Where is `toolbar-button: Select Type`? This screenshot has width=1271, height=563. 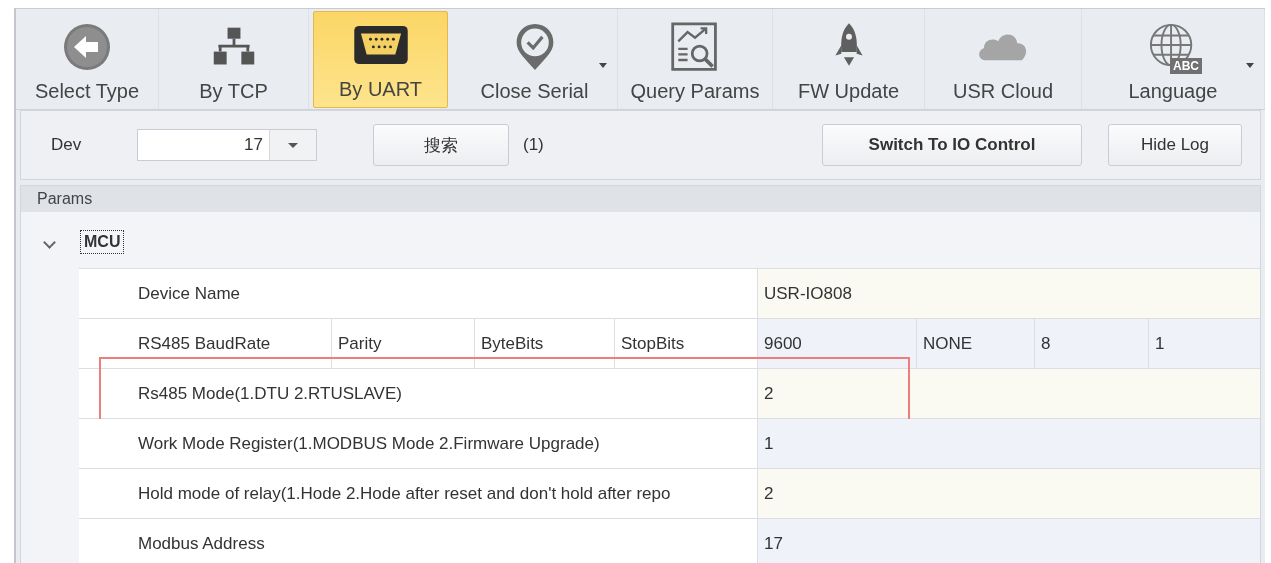 toolbar-button: Select Type is located at coordinates (87, 59).